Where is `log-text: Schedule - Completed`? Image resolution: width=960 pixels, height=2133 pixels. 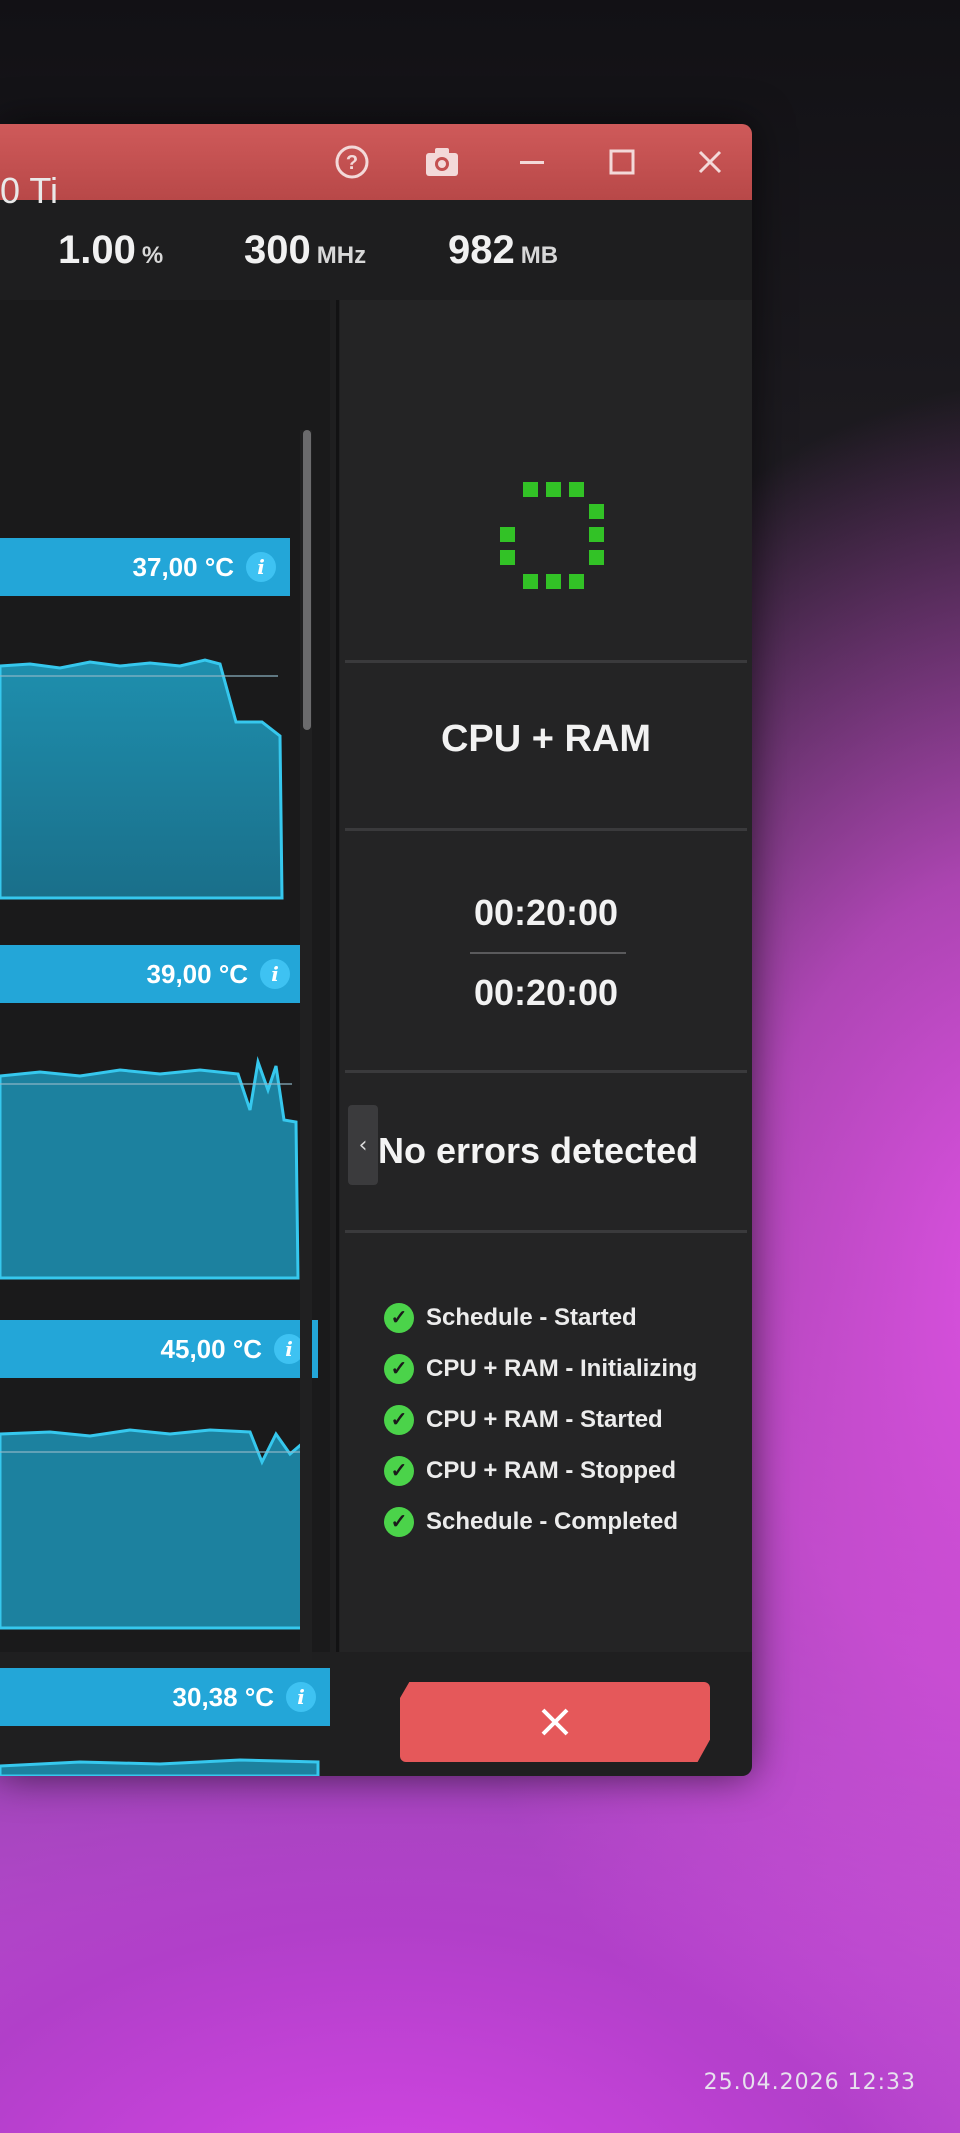
log-text: Schedule - Completed is located at coordinates (552, 1521).